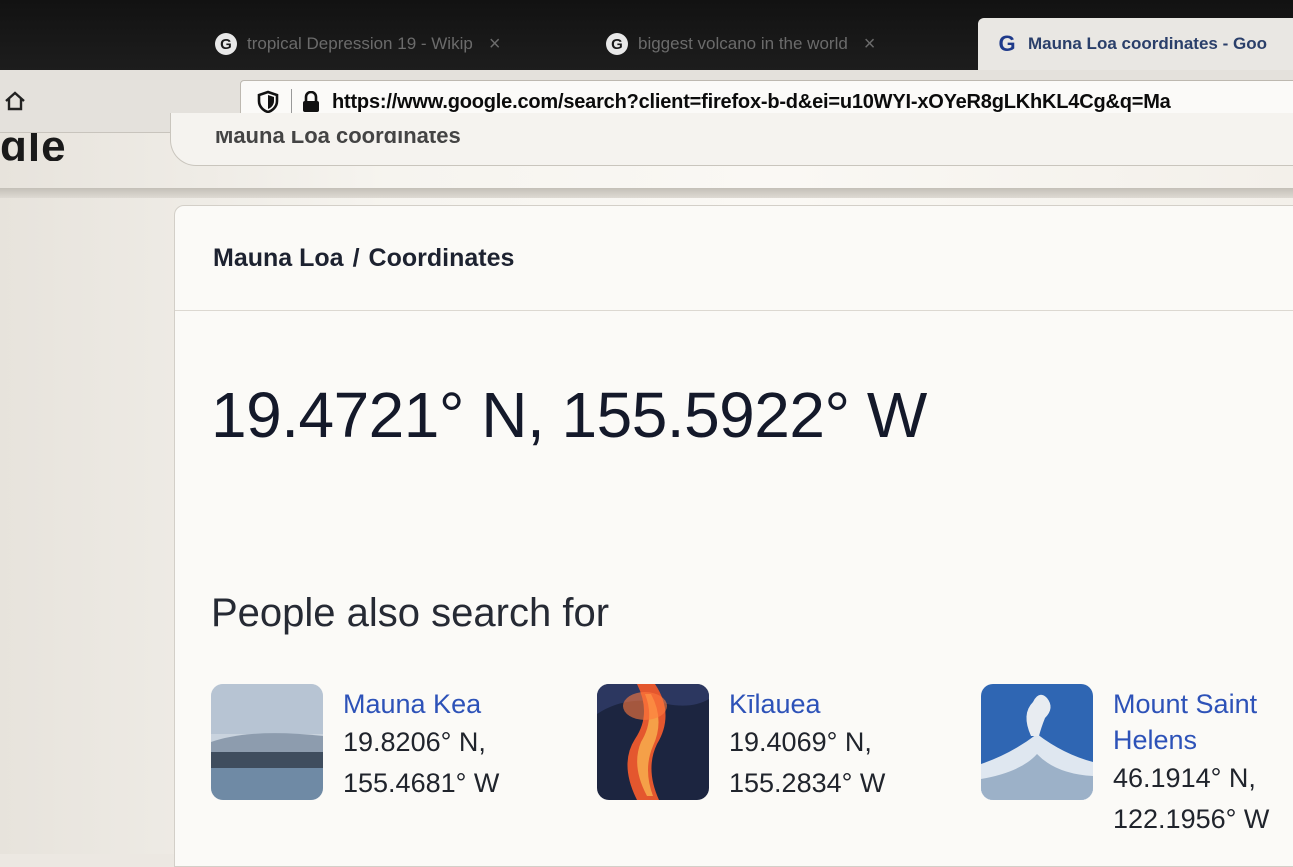 This screenshot has height=867, width=1293. I want to click on google-logo: gle, so click(33, 147).